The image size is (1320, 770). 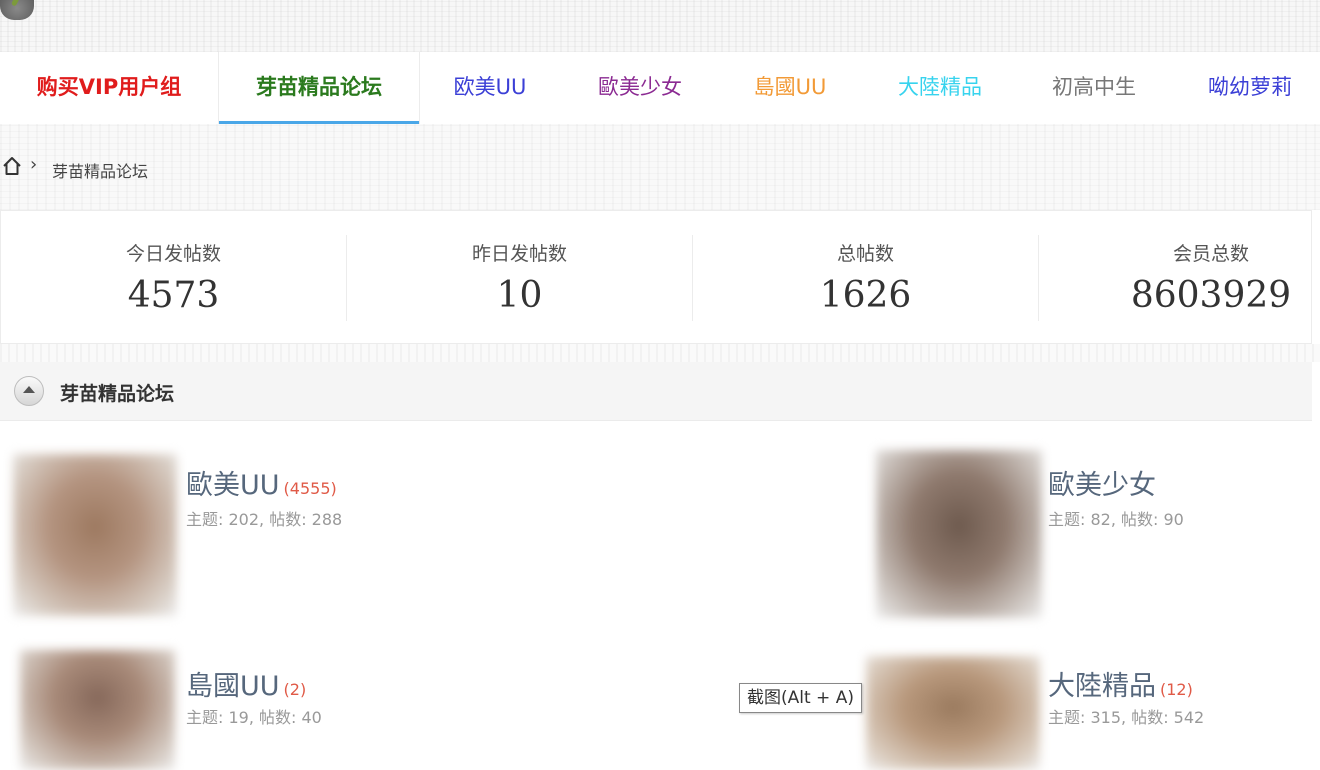 I want to click on stat-yesterday-posts: 昨日发帖数 10, so click(x=519, y=278).